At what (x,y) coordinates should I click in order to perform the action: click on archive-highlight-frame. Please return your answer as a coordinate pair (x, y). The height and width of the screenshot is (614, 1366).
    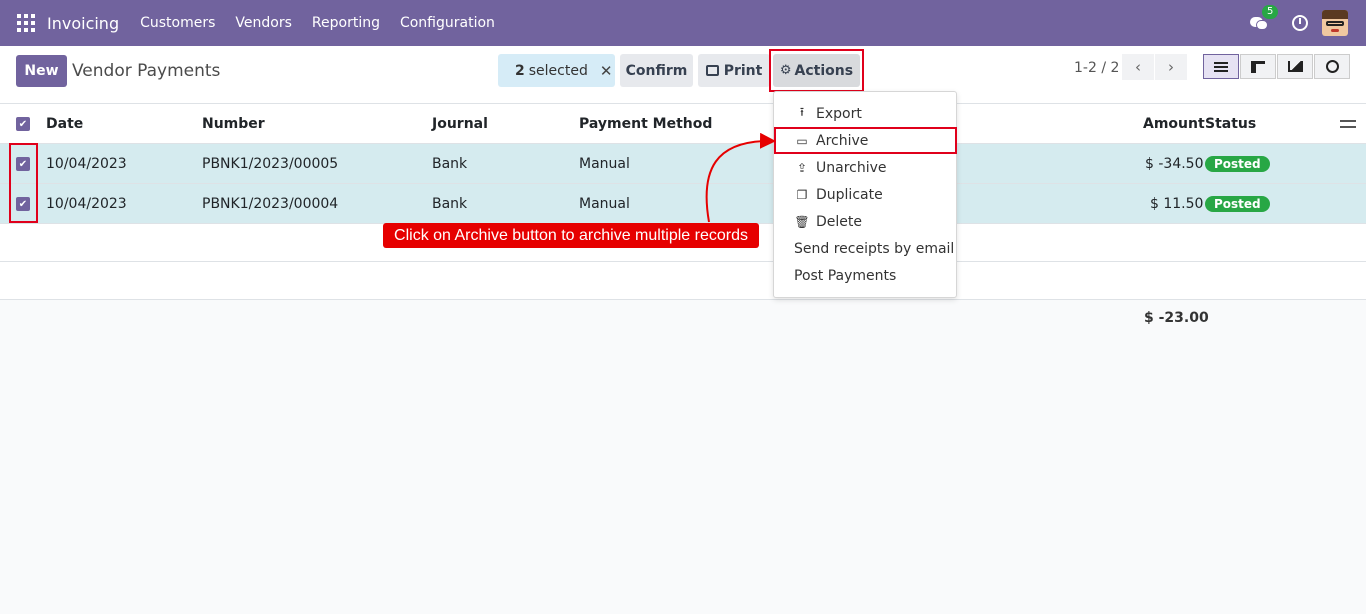
    Looking at the image, I should click on (865, 140).